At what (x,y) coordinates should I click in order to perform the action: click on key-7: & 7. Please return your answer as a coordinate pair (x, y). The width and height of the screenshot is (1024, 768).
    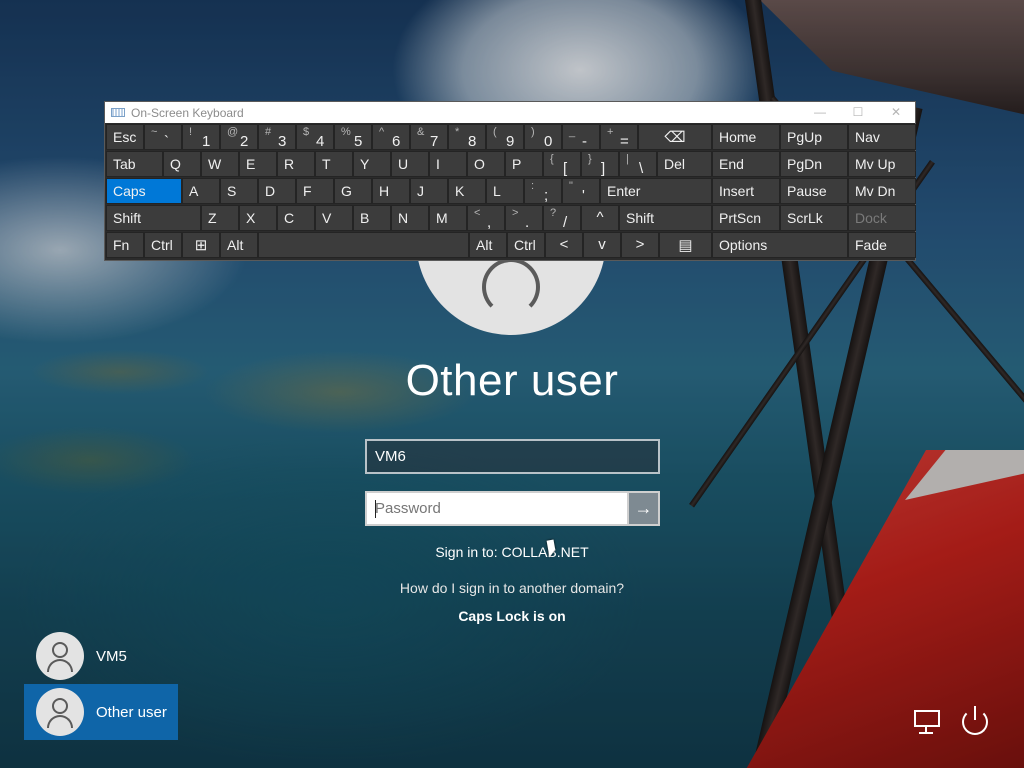
    Looking at the image, I should click on (429, 137).